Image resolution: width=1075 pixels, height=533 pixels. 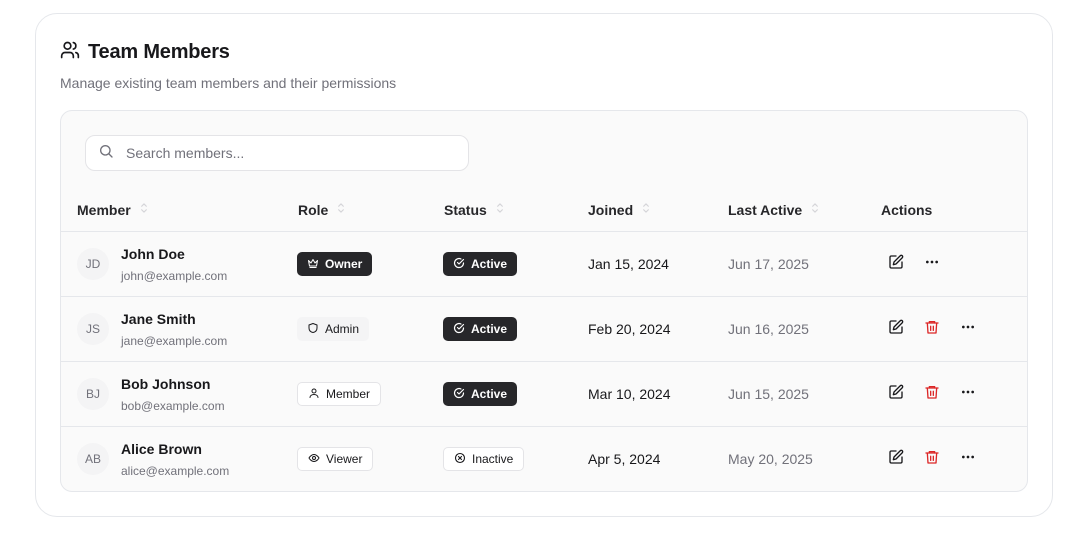 I want to click on search-box, so click(x=277, y=153).